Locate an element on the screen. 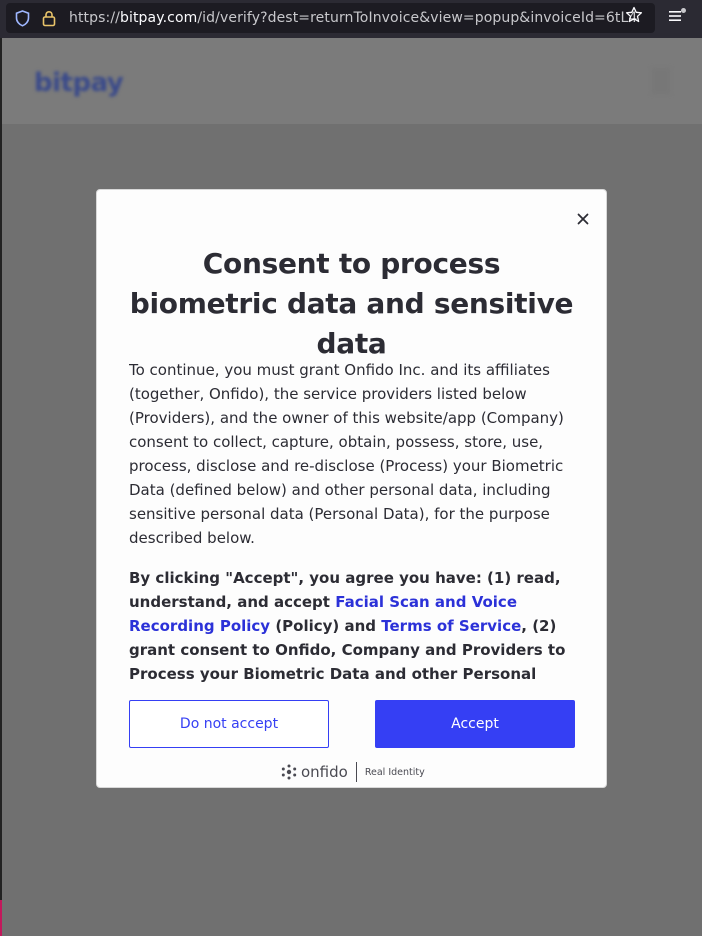 Image resolution: width=702 pixels, height=936 pixels. accept-button: Accept is located at coordinates (475, 724).